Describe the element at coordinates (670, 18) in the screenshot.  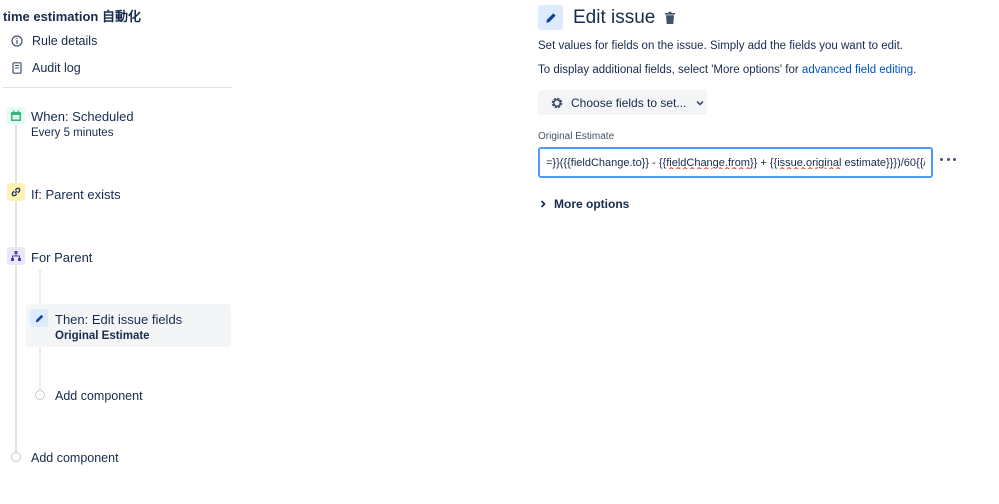
I see `trash-icon` at that location.